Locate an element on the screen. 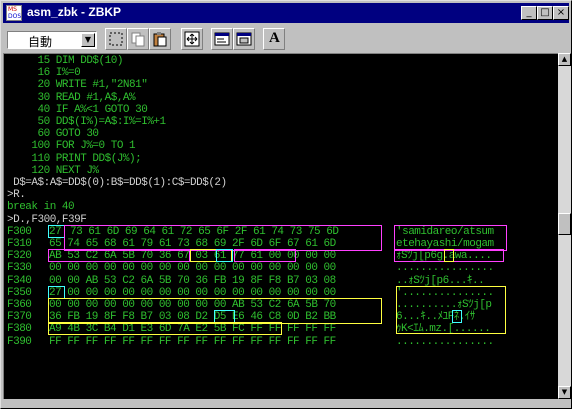 The image size is (572, 409). window-title: asm_zbk - ZBKP is located at coordinates (74, 12).